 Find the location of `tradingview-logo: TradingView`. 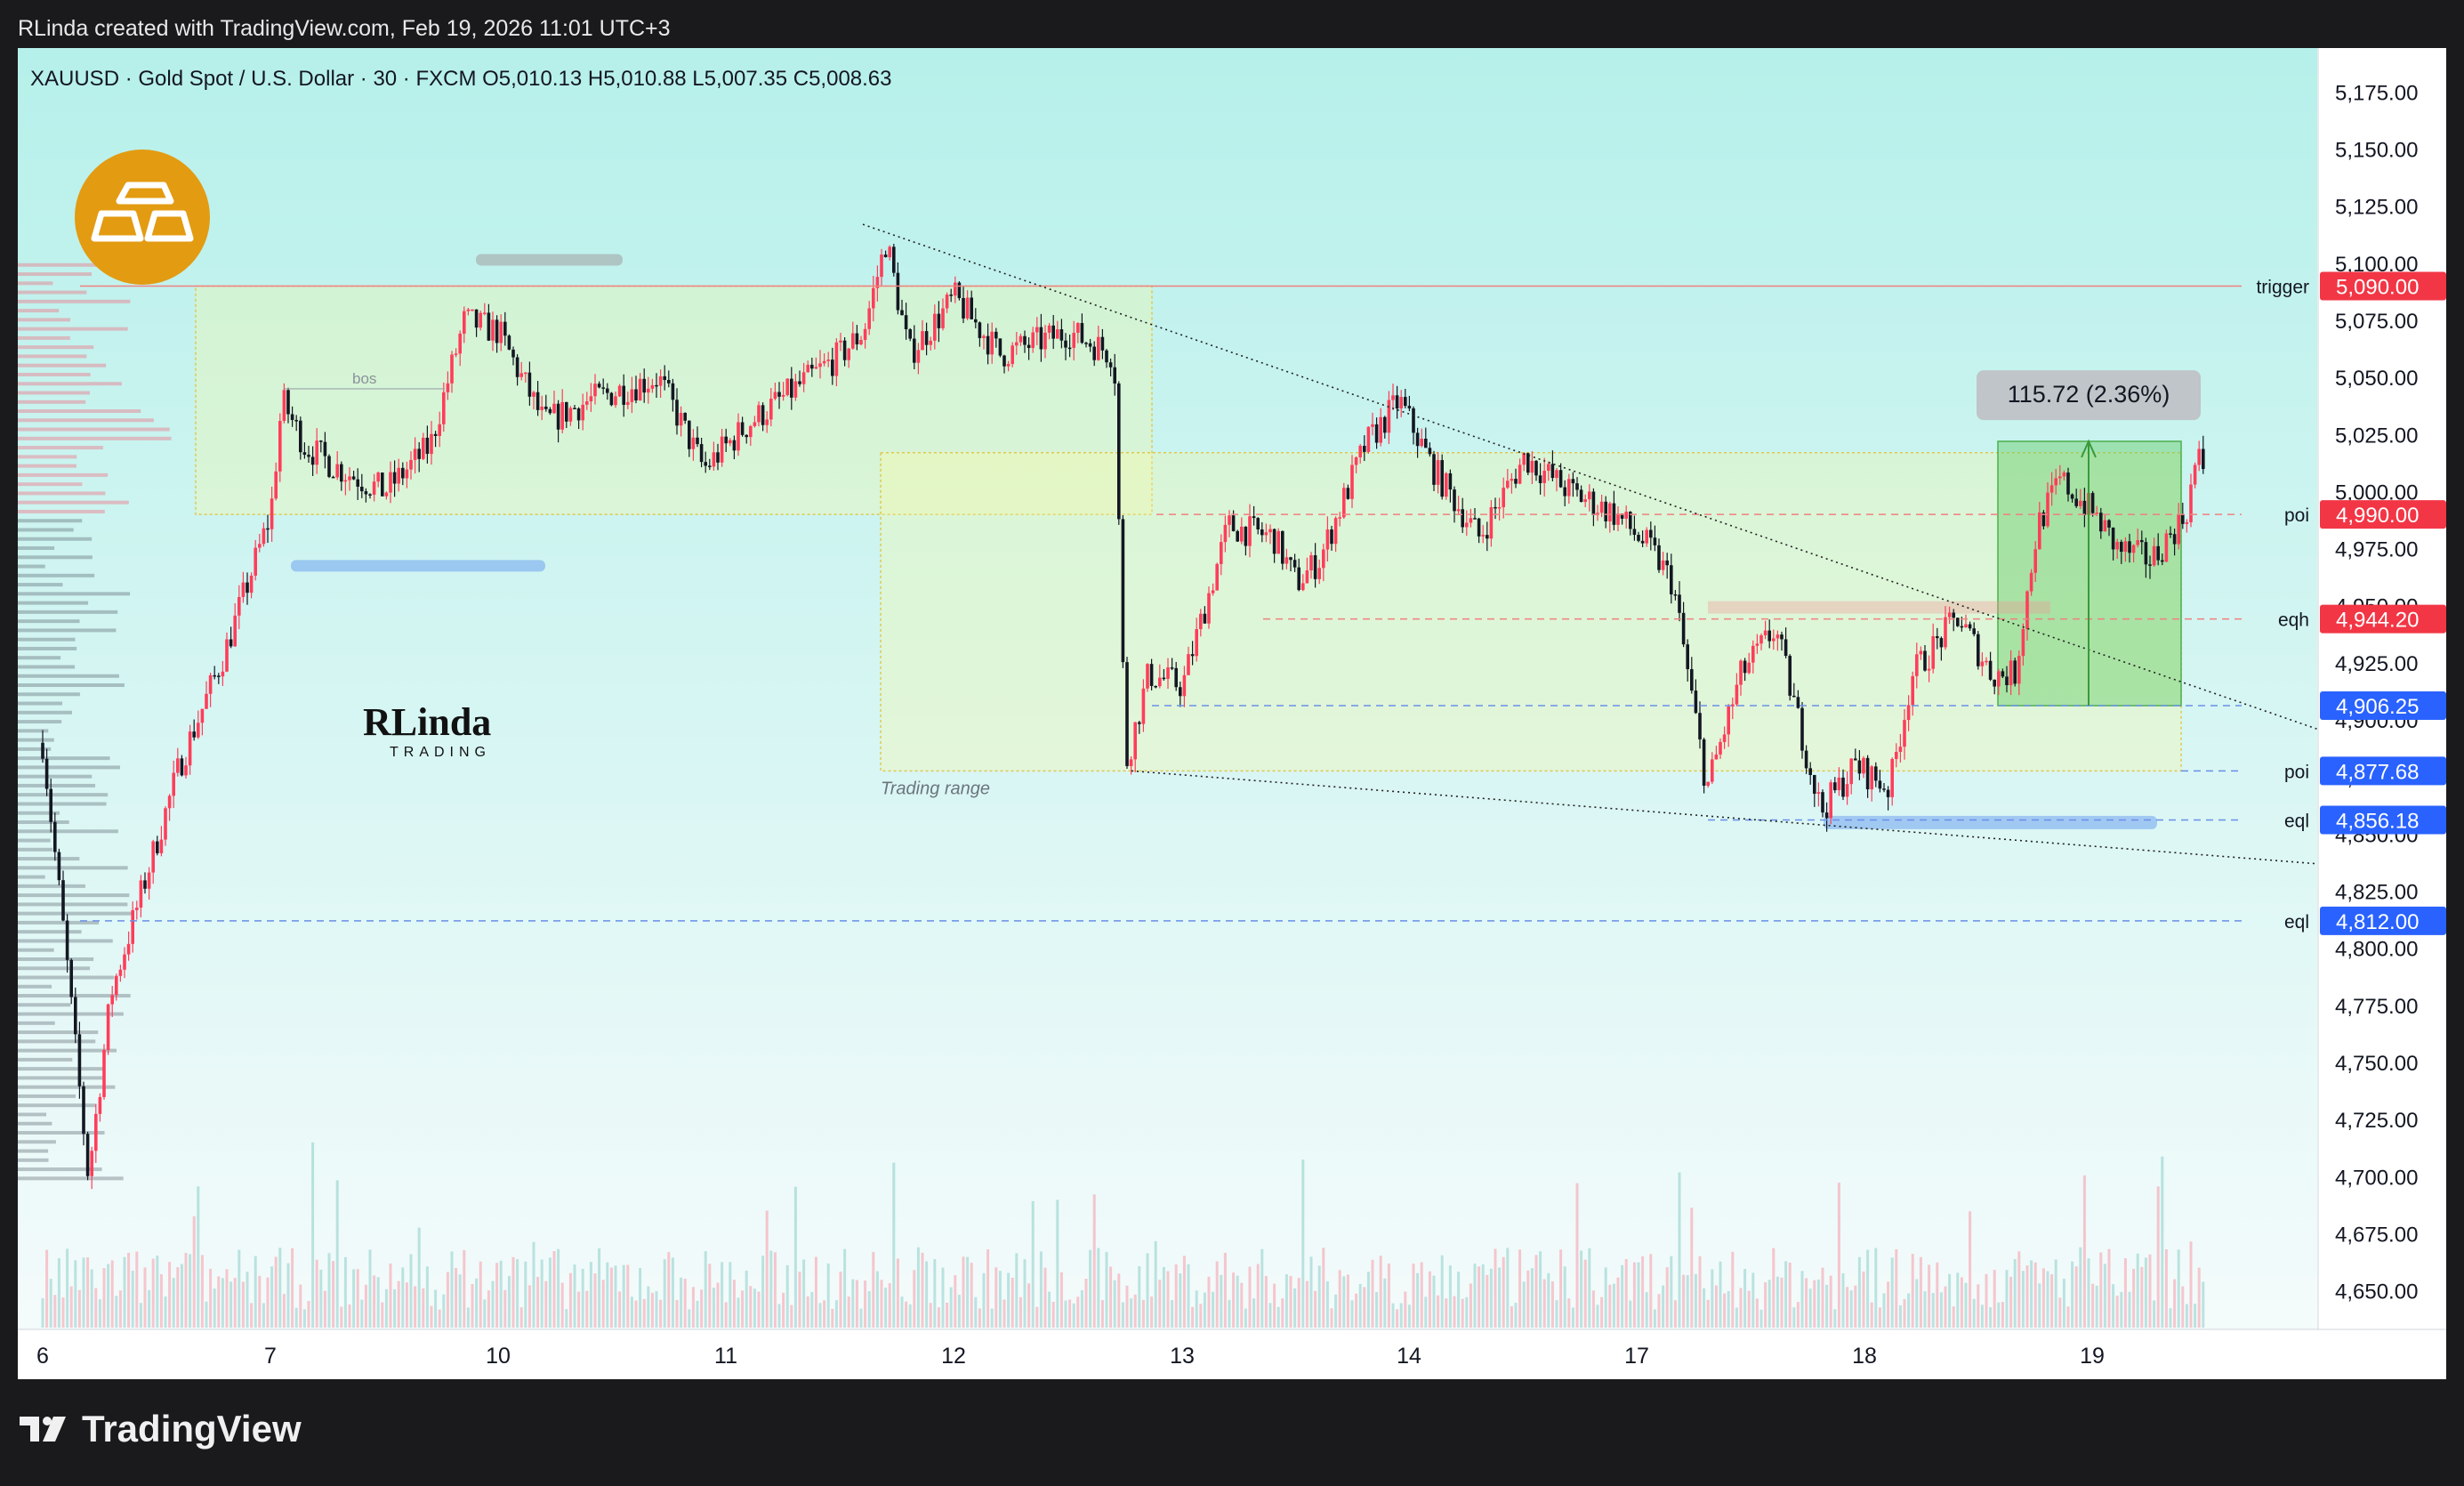

tradingview-logo: TradingView is located at coordinates (161, 1429).